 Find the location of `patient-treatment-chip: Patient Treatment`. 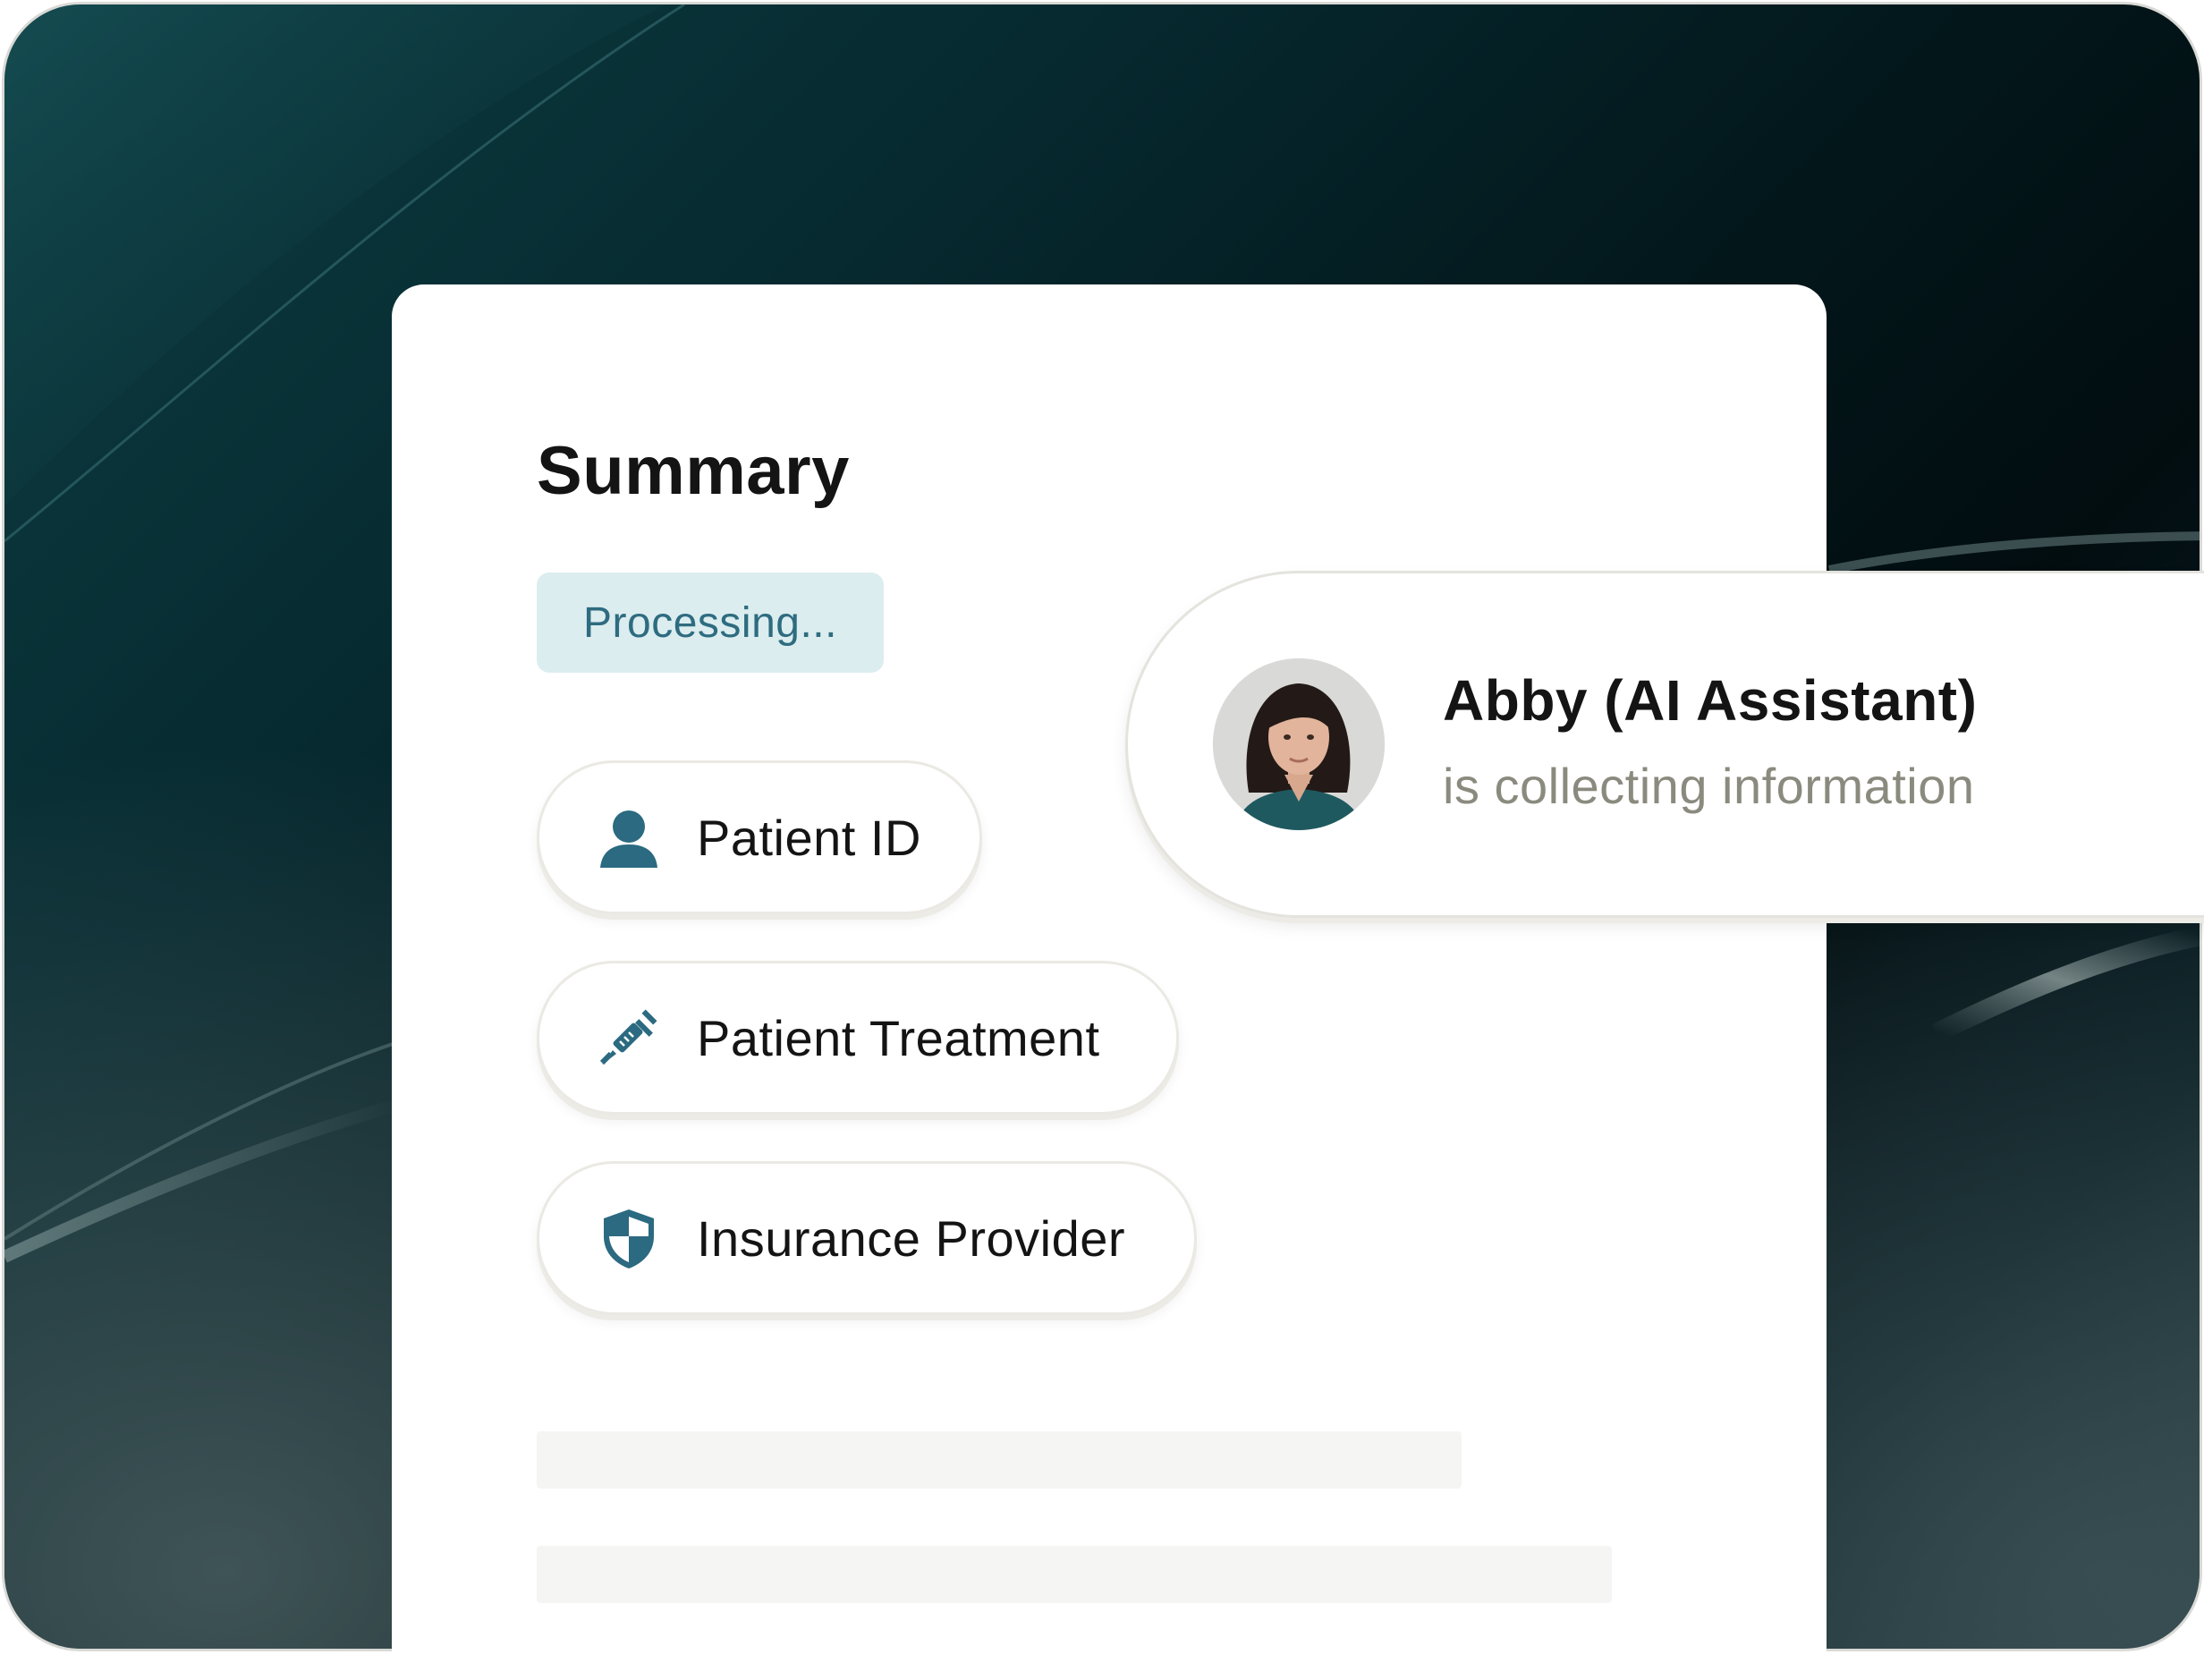

patient-treatment-chip: Patient Treatment is located at coordinates (858, 1038).